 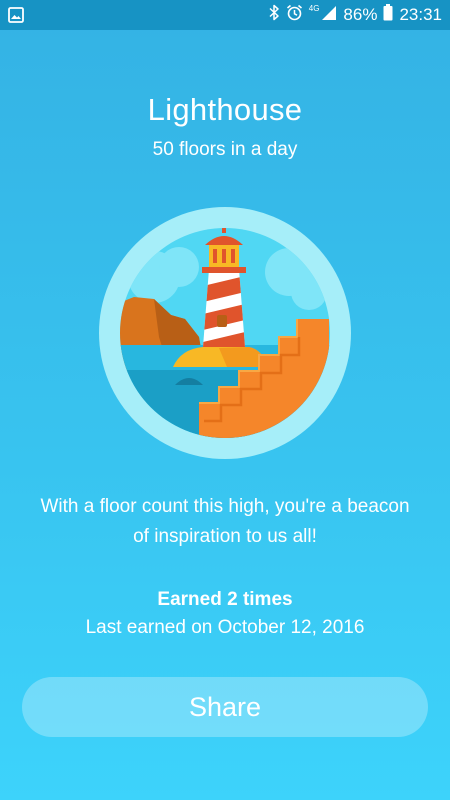 What do you see at coordinates (360, 14) in the screenshot?
I see `battery-percent: 86%` at bounding box center [360, 14].